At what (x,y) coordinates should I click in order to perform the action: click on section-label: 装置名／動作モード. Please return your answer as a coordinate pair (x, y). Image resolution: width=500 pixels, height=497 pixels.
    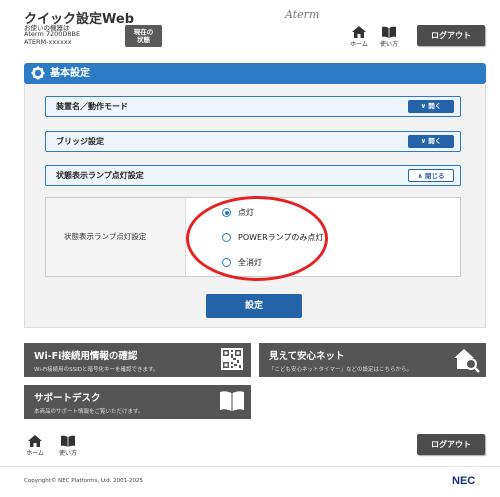
    Looking at the image, I should click on (92, 106).